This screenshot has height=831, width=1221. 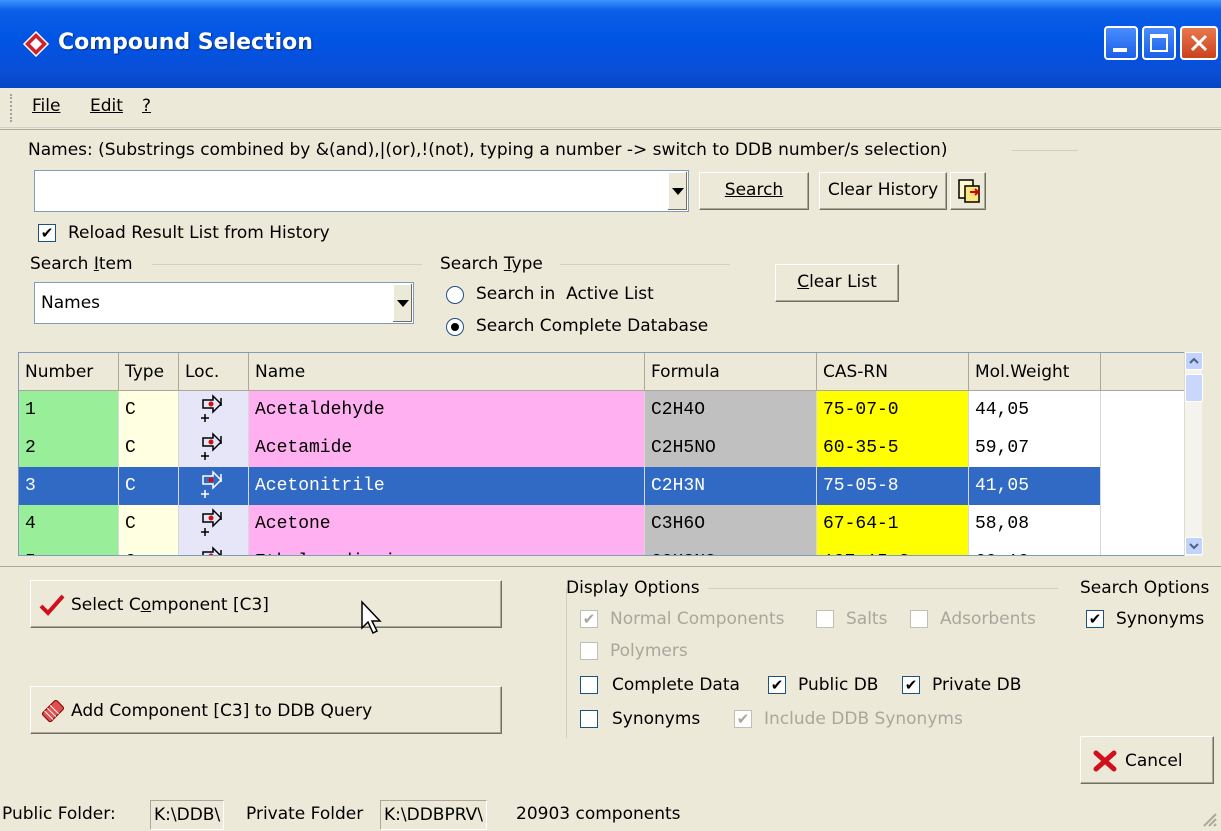 What do you see at coordinates (347, 191) in the screenshot?
I see `search-input` at bounding box center [347, 191].